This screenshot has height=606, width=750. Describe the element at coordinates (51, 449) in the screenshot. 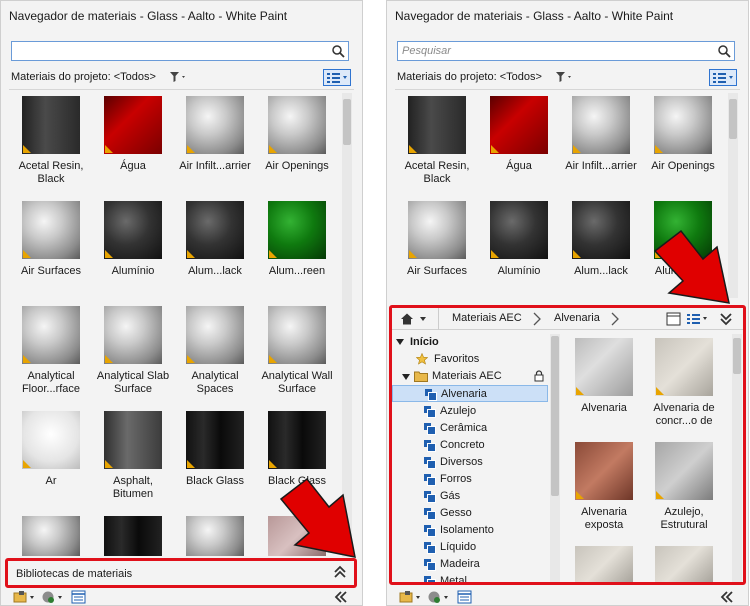

I see `material-tile: Ar` at that location.